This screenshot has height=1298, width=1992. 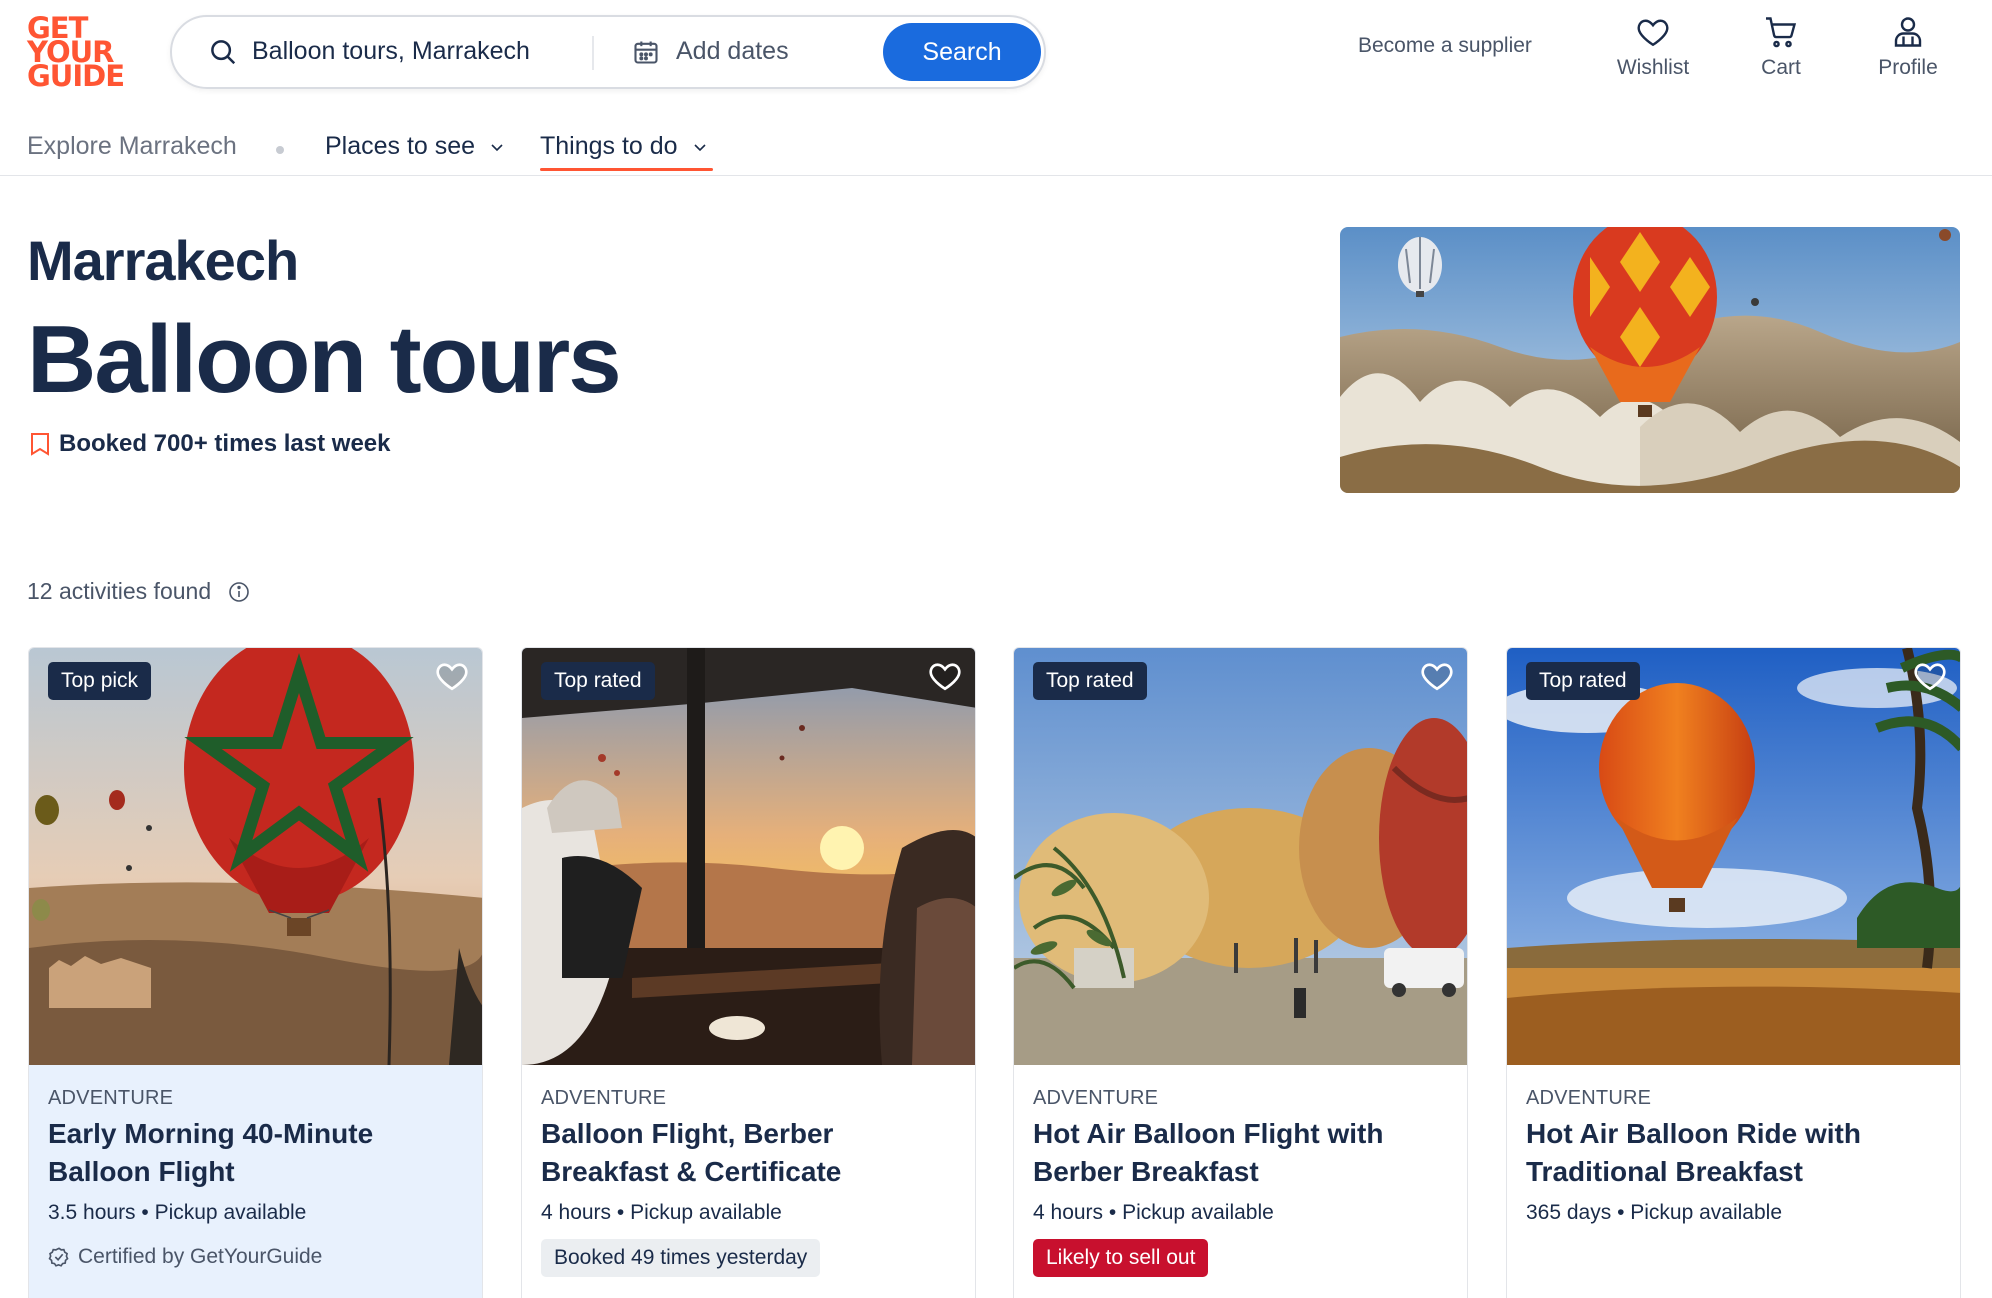 I want to click on card-meta: 3.5 hours • Pickup available, so click(x=177, y=1212).